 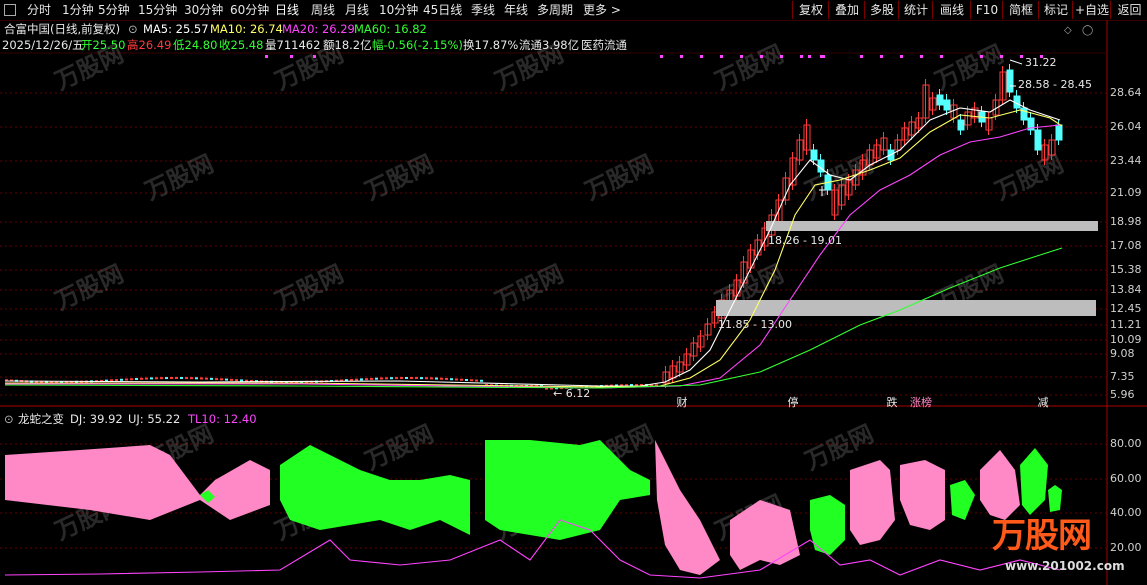 I want to click on indicator-axis-tick: 20.00, so click(x=1126, y=547).